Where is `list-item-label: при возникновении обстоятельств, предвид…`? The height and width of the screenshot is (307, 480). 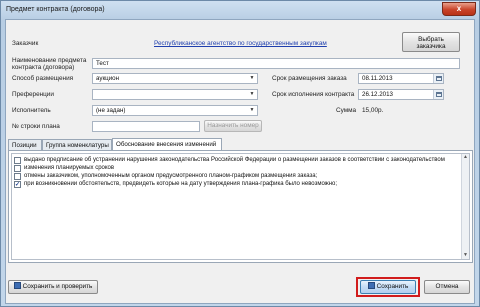
list-item-label: при возникновении обстоятельств, предвид… is located at coordinates (181, 184).